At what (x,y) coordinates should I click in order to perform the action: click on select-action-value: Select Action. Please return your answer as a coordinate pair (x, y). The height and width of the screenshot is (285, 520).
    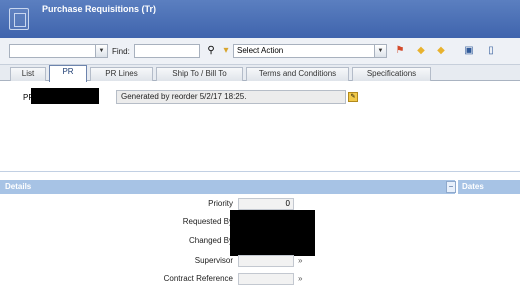
    Looking at the image, I should click on (260, 50).